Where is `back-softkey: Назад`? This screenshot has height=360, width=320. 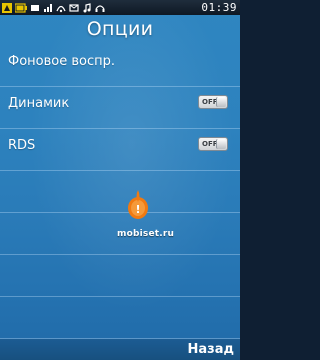
back-softkey: Назад is located at coordinates (211, 349).